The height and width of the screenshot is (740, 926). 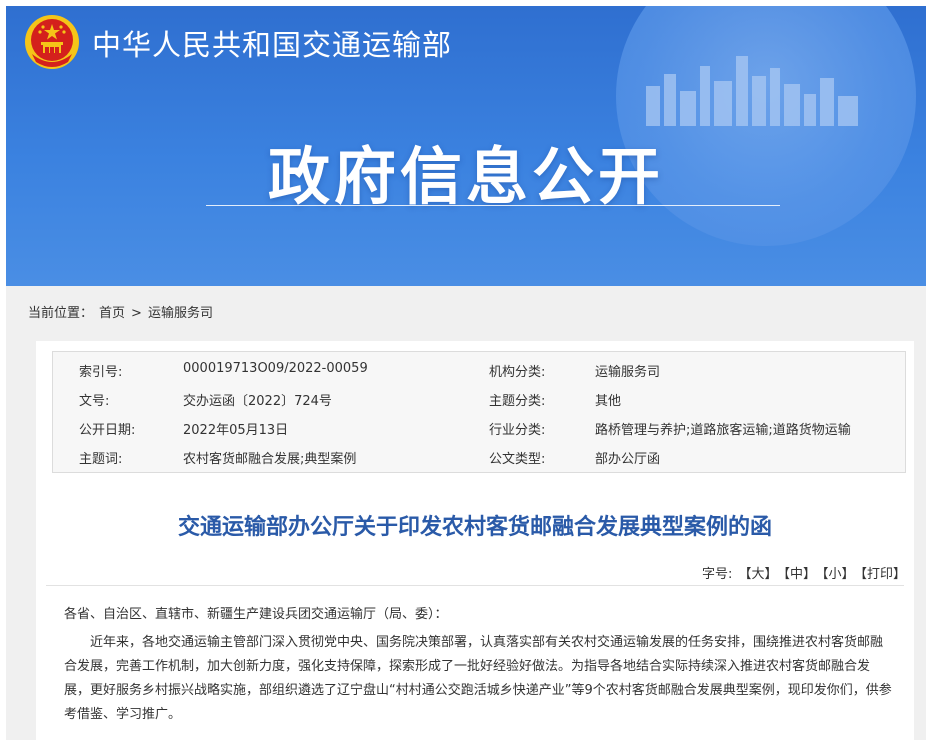 What do you see at coordinates (628, 459) in the screenshot?
I see `document-type-value: 部办公厅函` at bounding box center [628, 459].